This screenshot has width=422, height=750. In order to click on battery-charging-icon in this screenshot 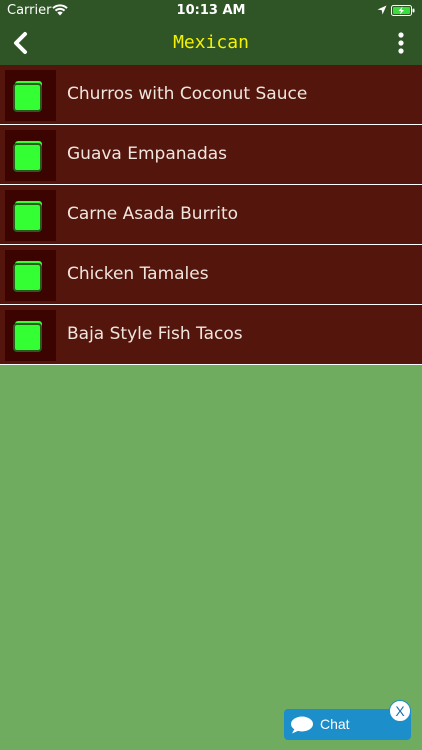, I will do `click(403, 10)`.